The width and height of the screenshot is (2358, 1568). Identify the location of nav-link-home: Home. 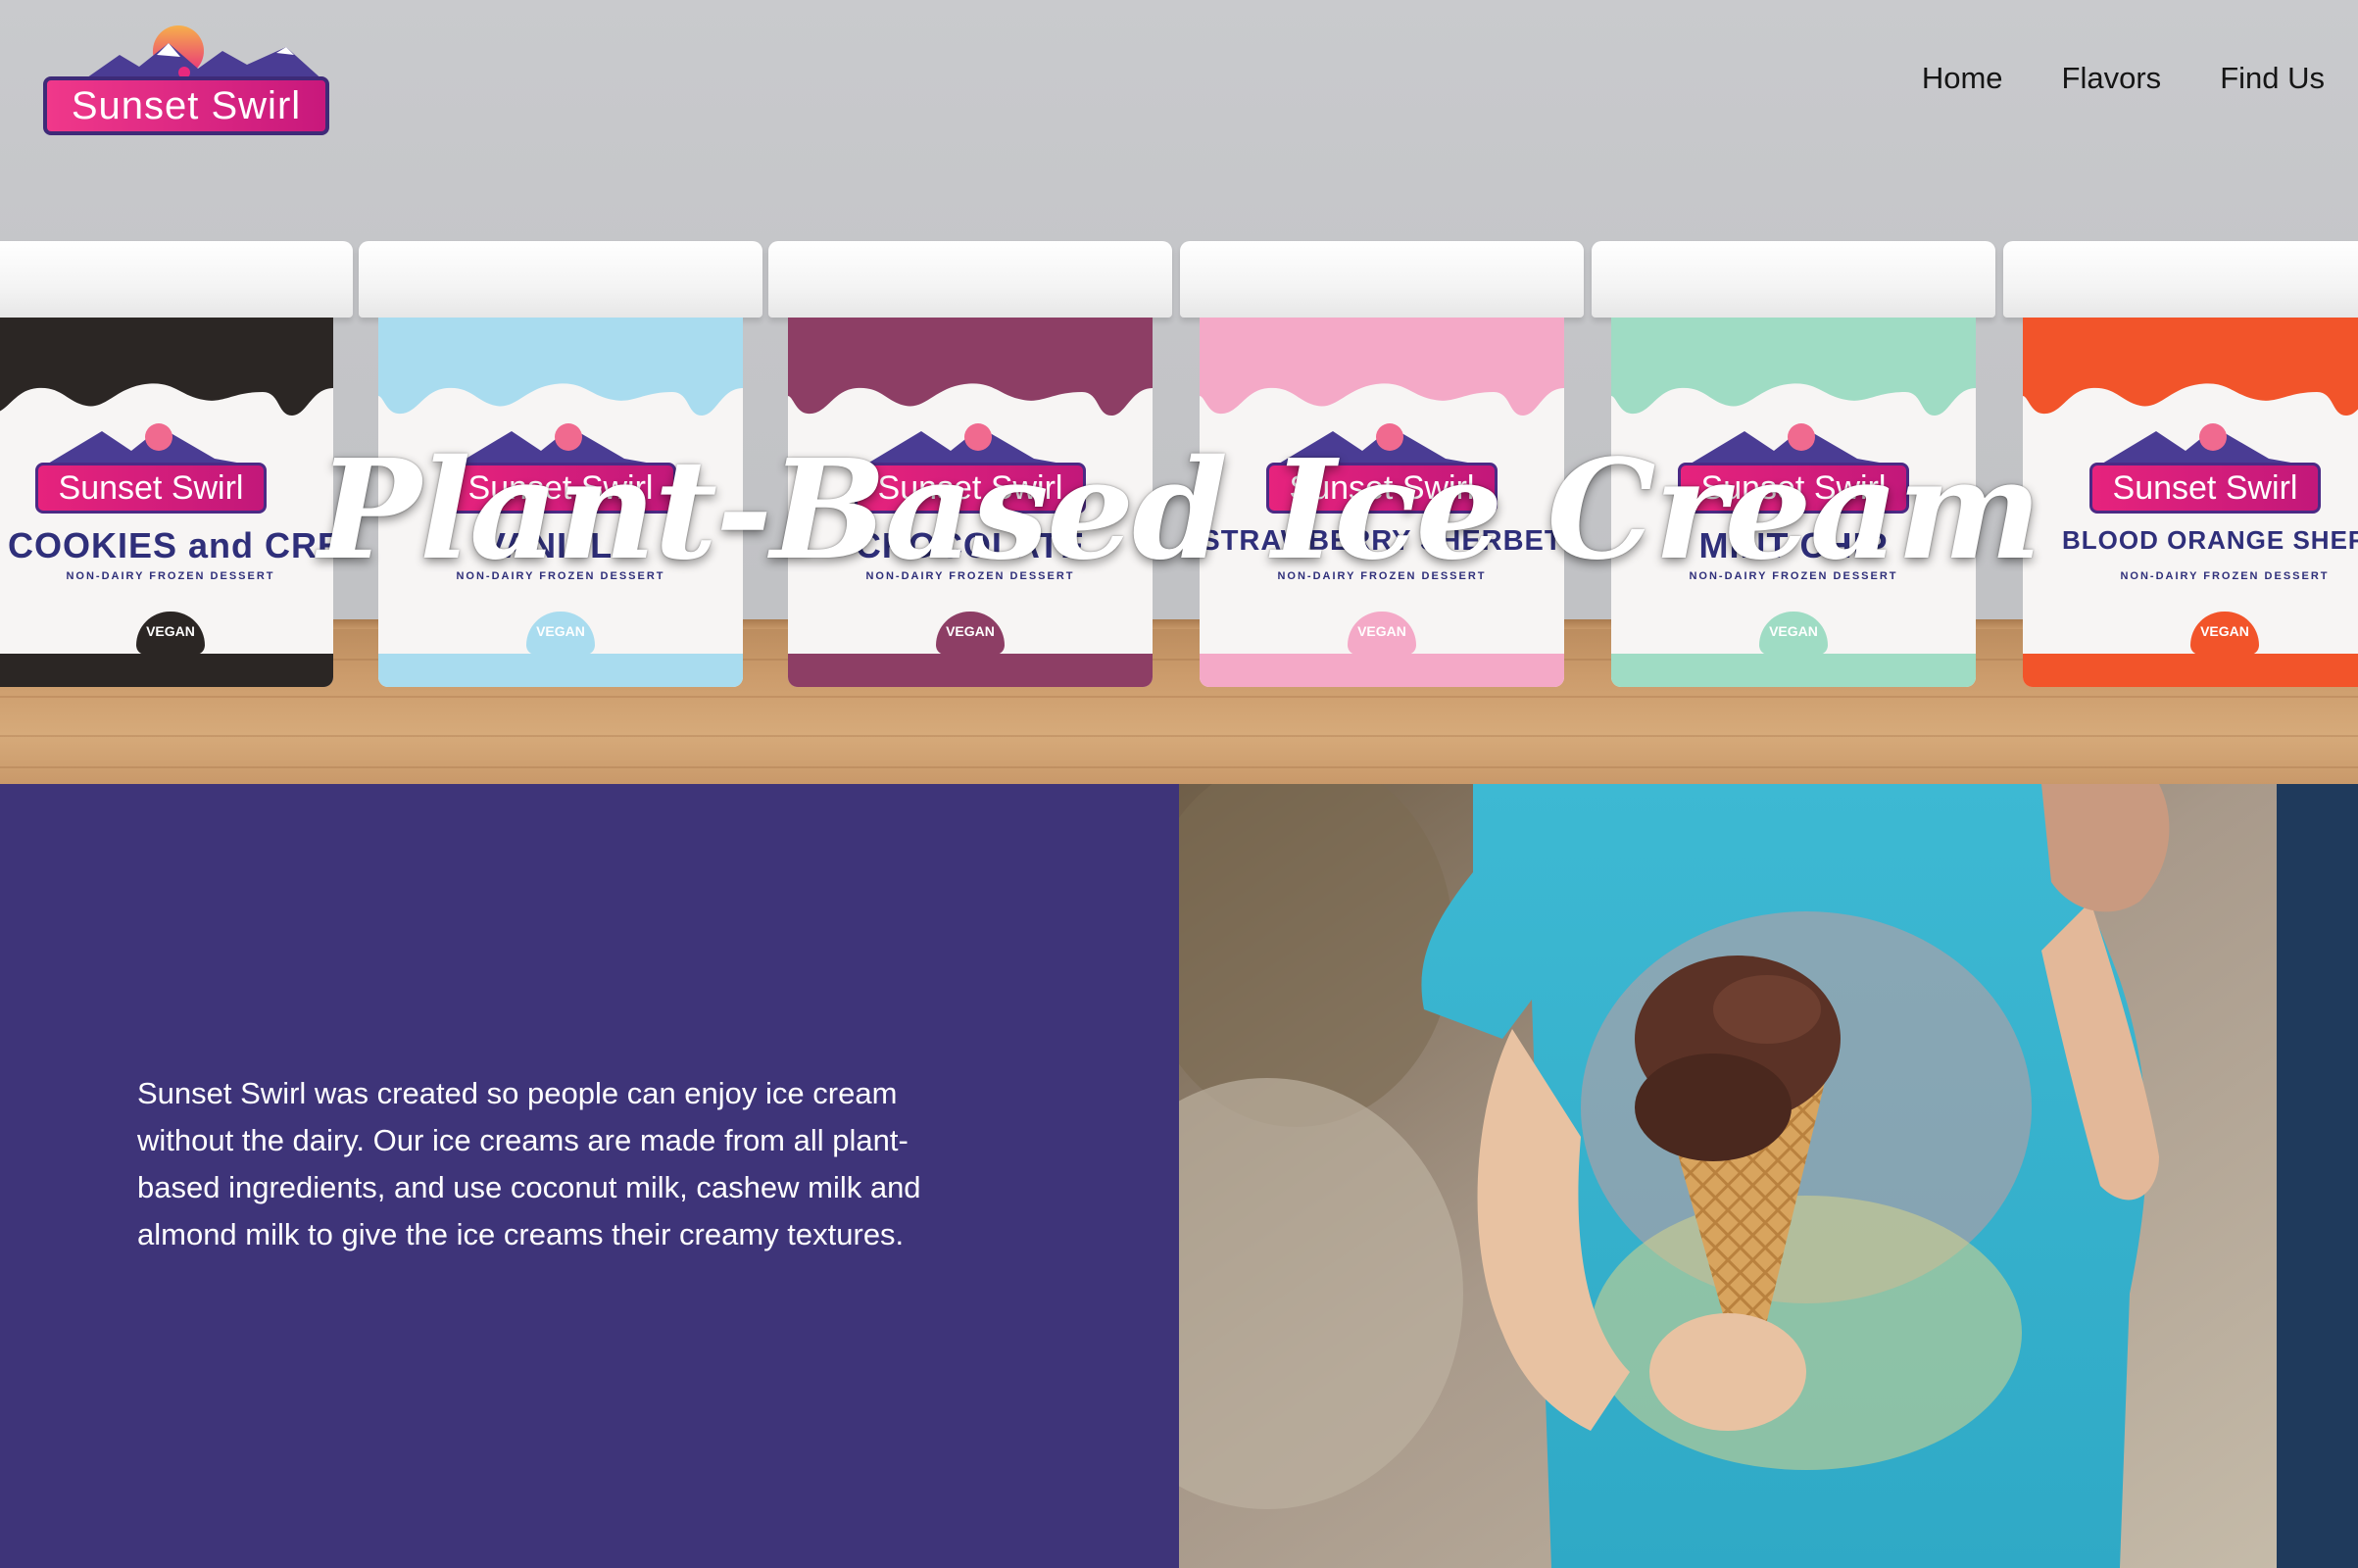
(1962, 78).